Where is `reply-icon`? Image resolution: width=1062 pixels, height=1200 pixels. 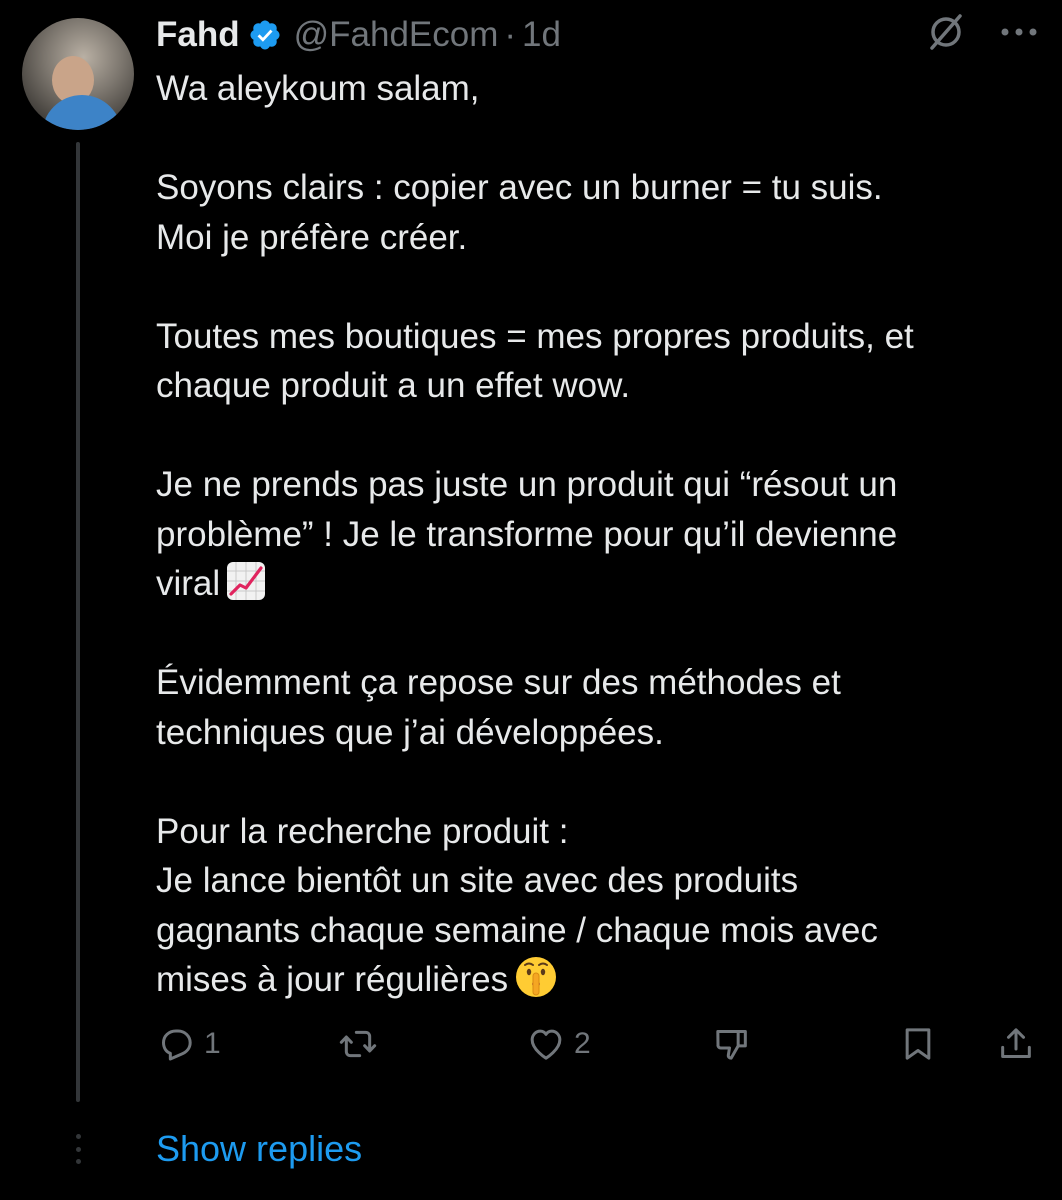
reply-icon is located at coordinates (177, 1045).